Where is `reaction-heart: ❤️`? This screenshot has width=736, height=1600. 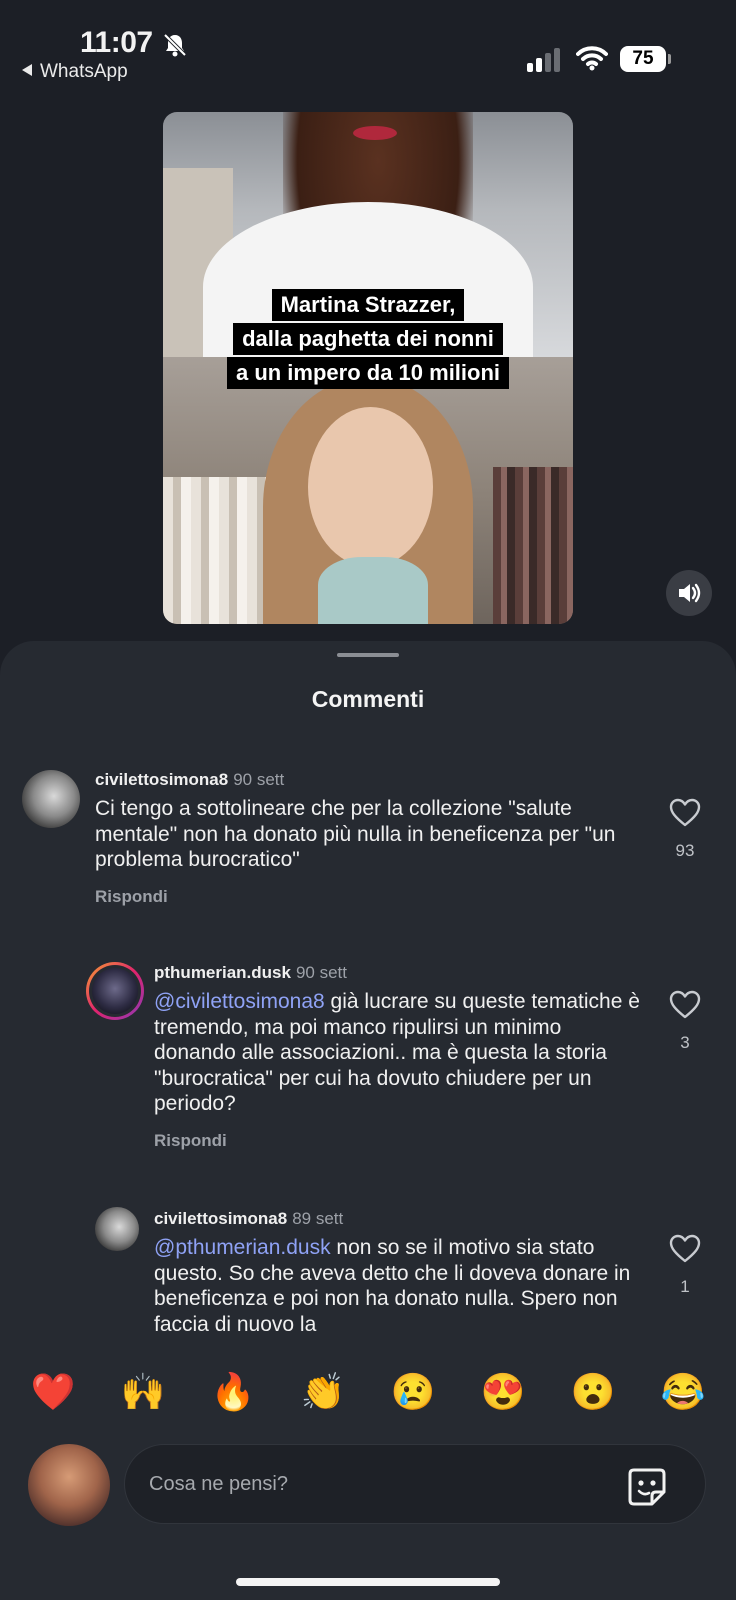 reaction-heart: ❤️ is located at coordinates (53, 1392).